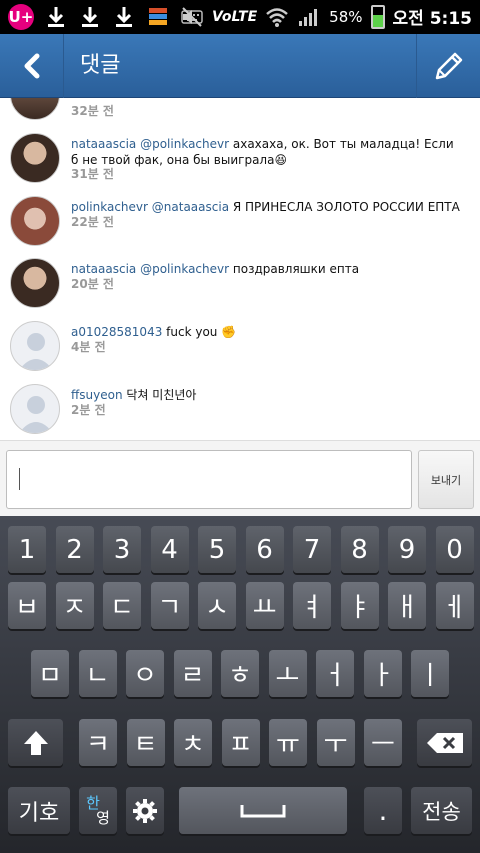  Describe the element at coordinates (359, 605) in the screenshot. I see `letter-key: ㅑ` at that location.